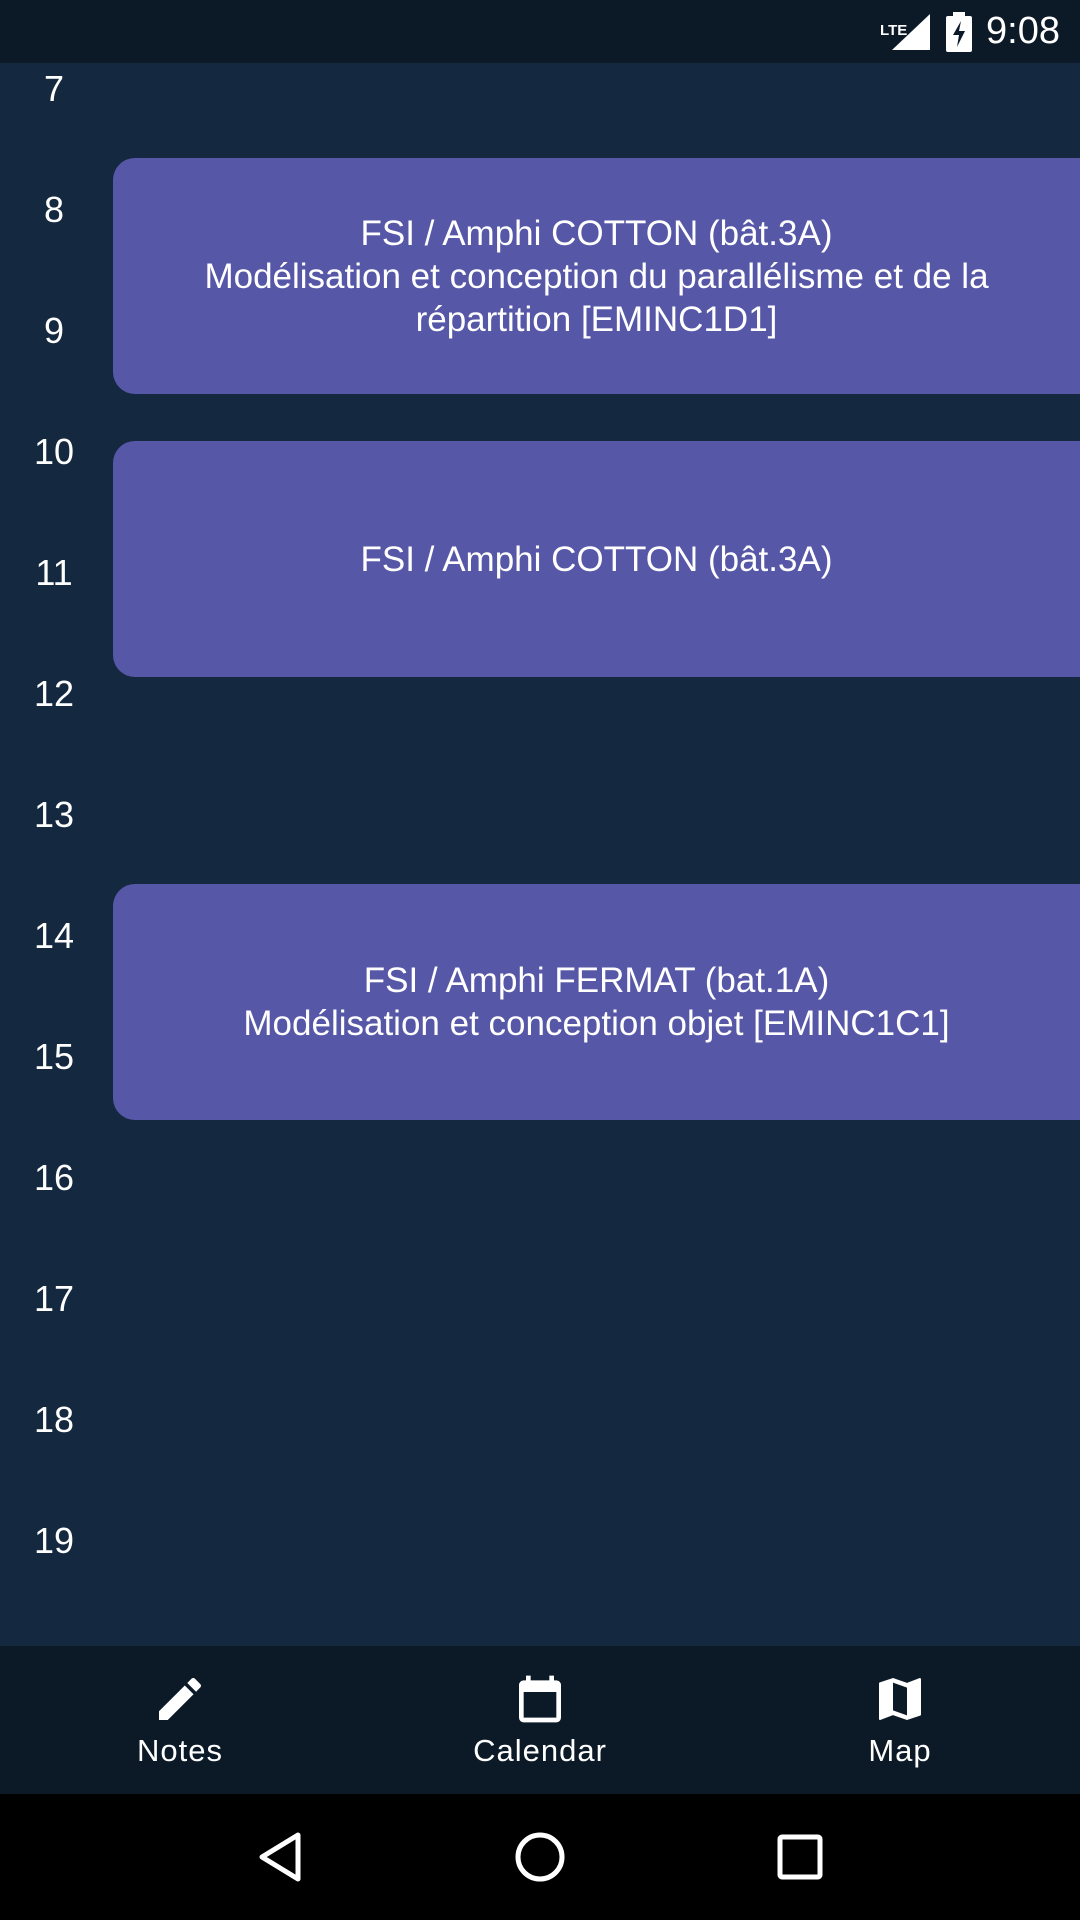 The height and width of the screenshot is (1920, 1080). I want to click on event-location: FSI / Amphi FERMAT (bat.1A), so click(596, 980).